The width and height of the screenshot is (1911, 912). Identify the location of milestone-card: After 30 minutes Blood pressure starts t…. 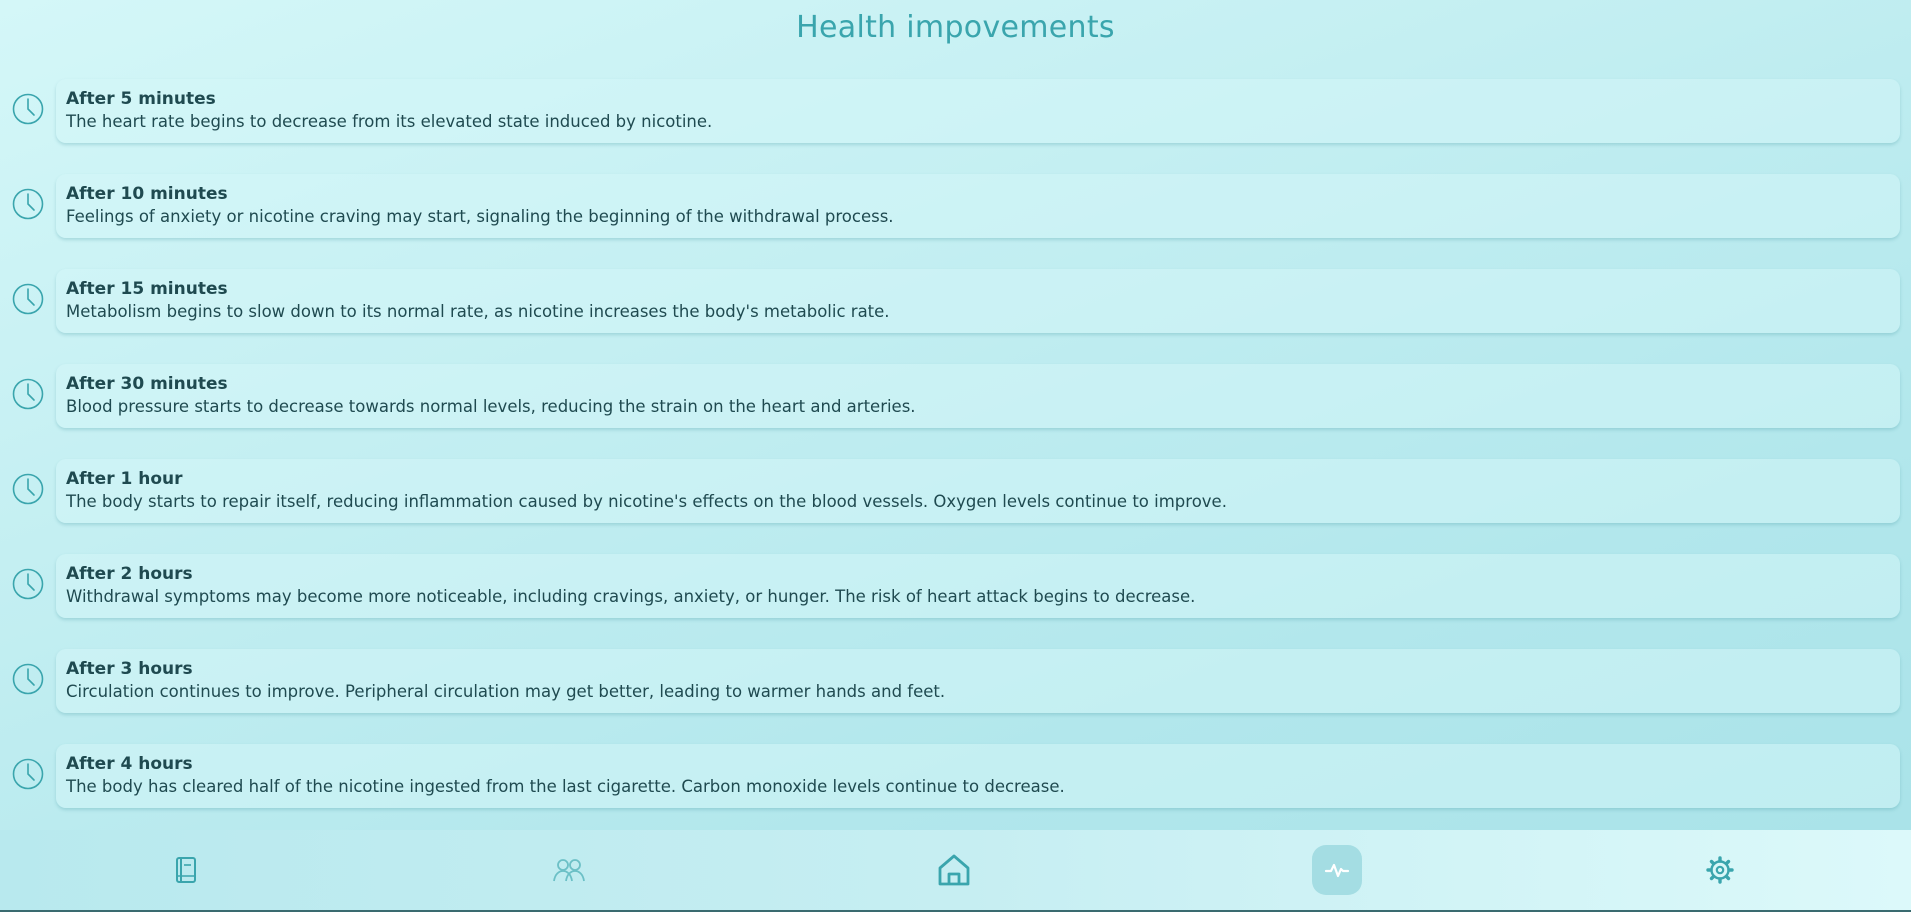
(978, 396).